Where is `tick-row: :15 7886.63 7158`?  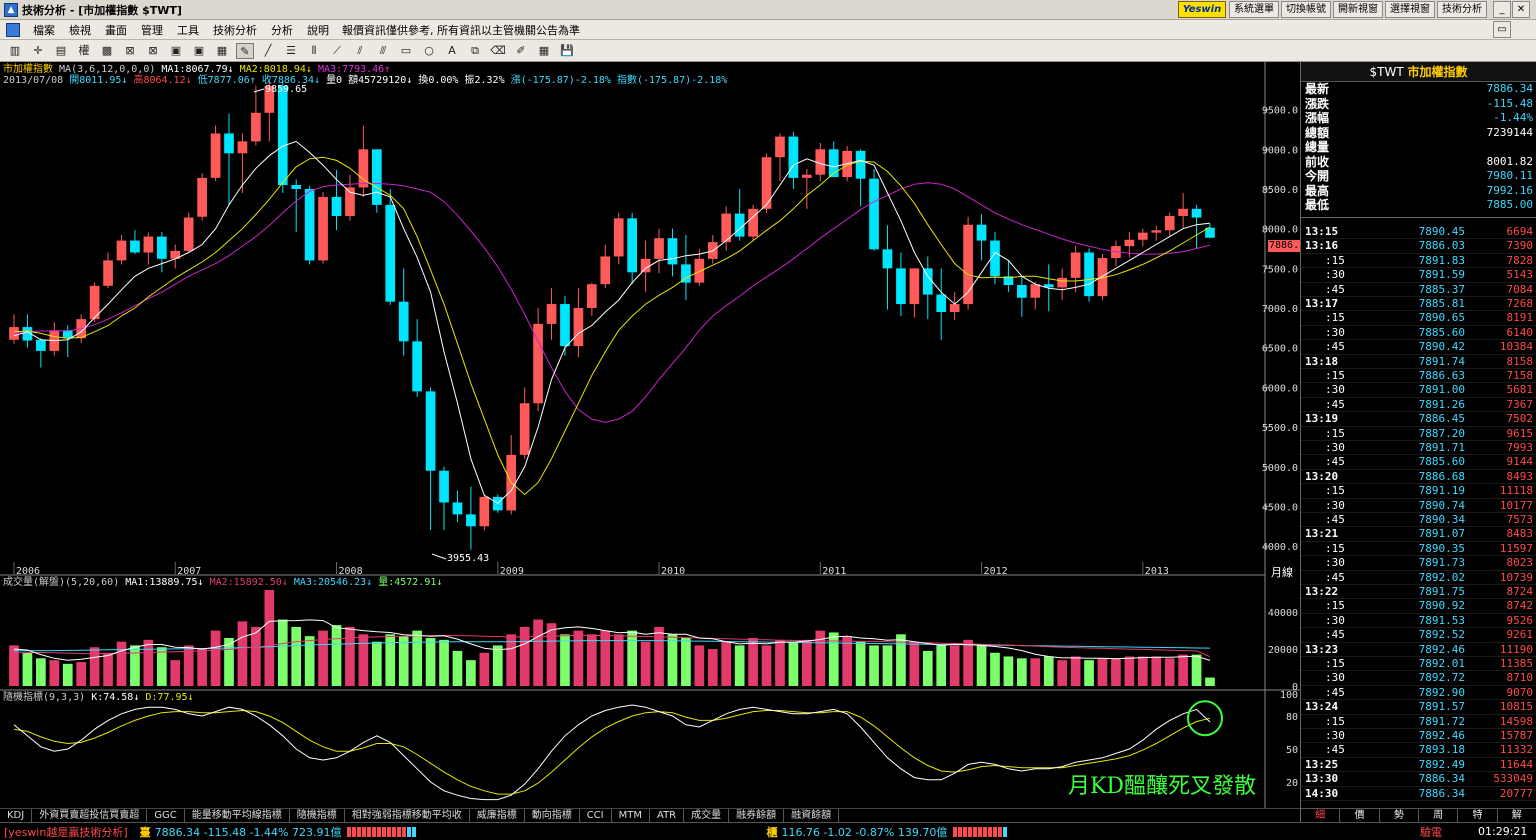 tick-row: :15 7886.63 7158 is located at coordinates (1418, 376).